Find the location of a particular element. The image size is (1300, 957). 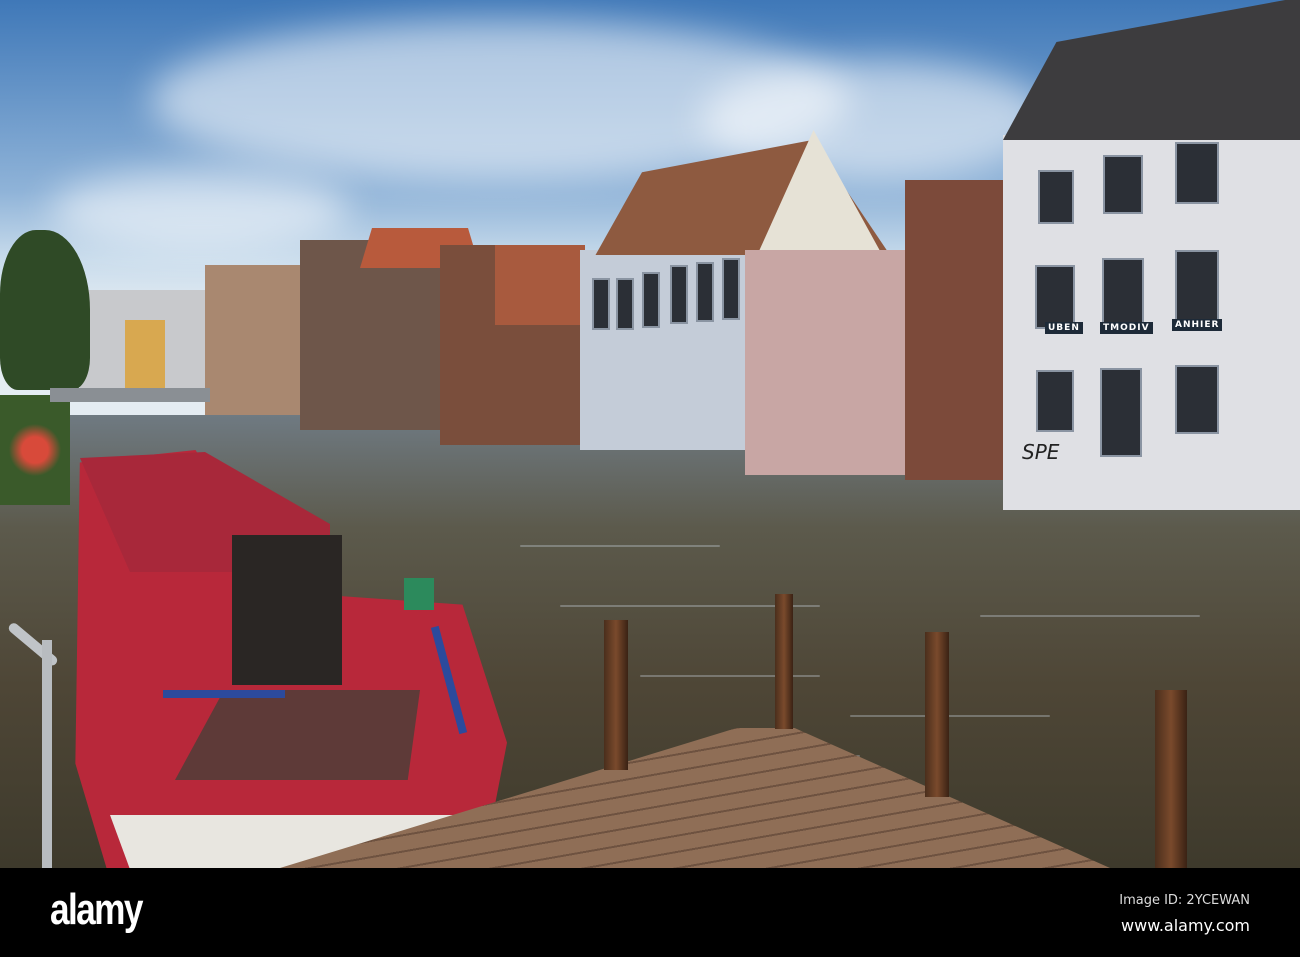

green-bucket is located at coordinates (419, 594).